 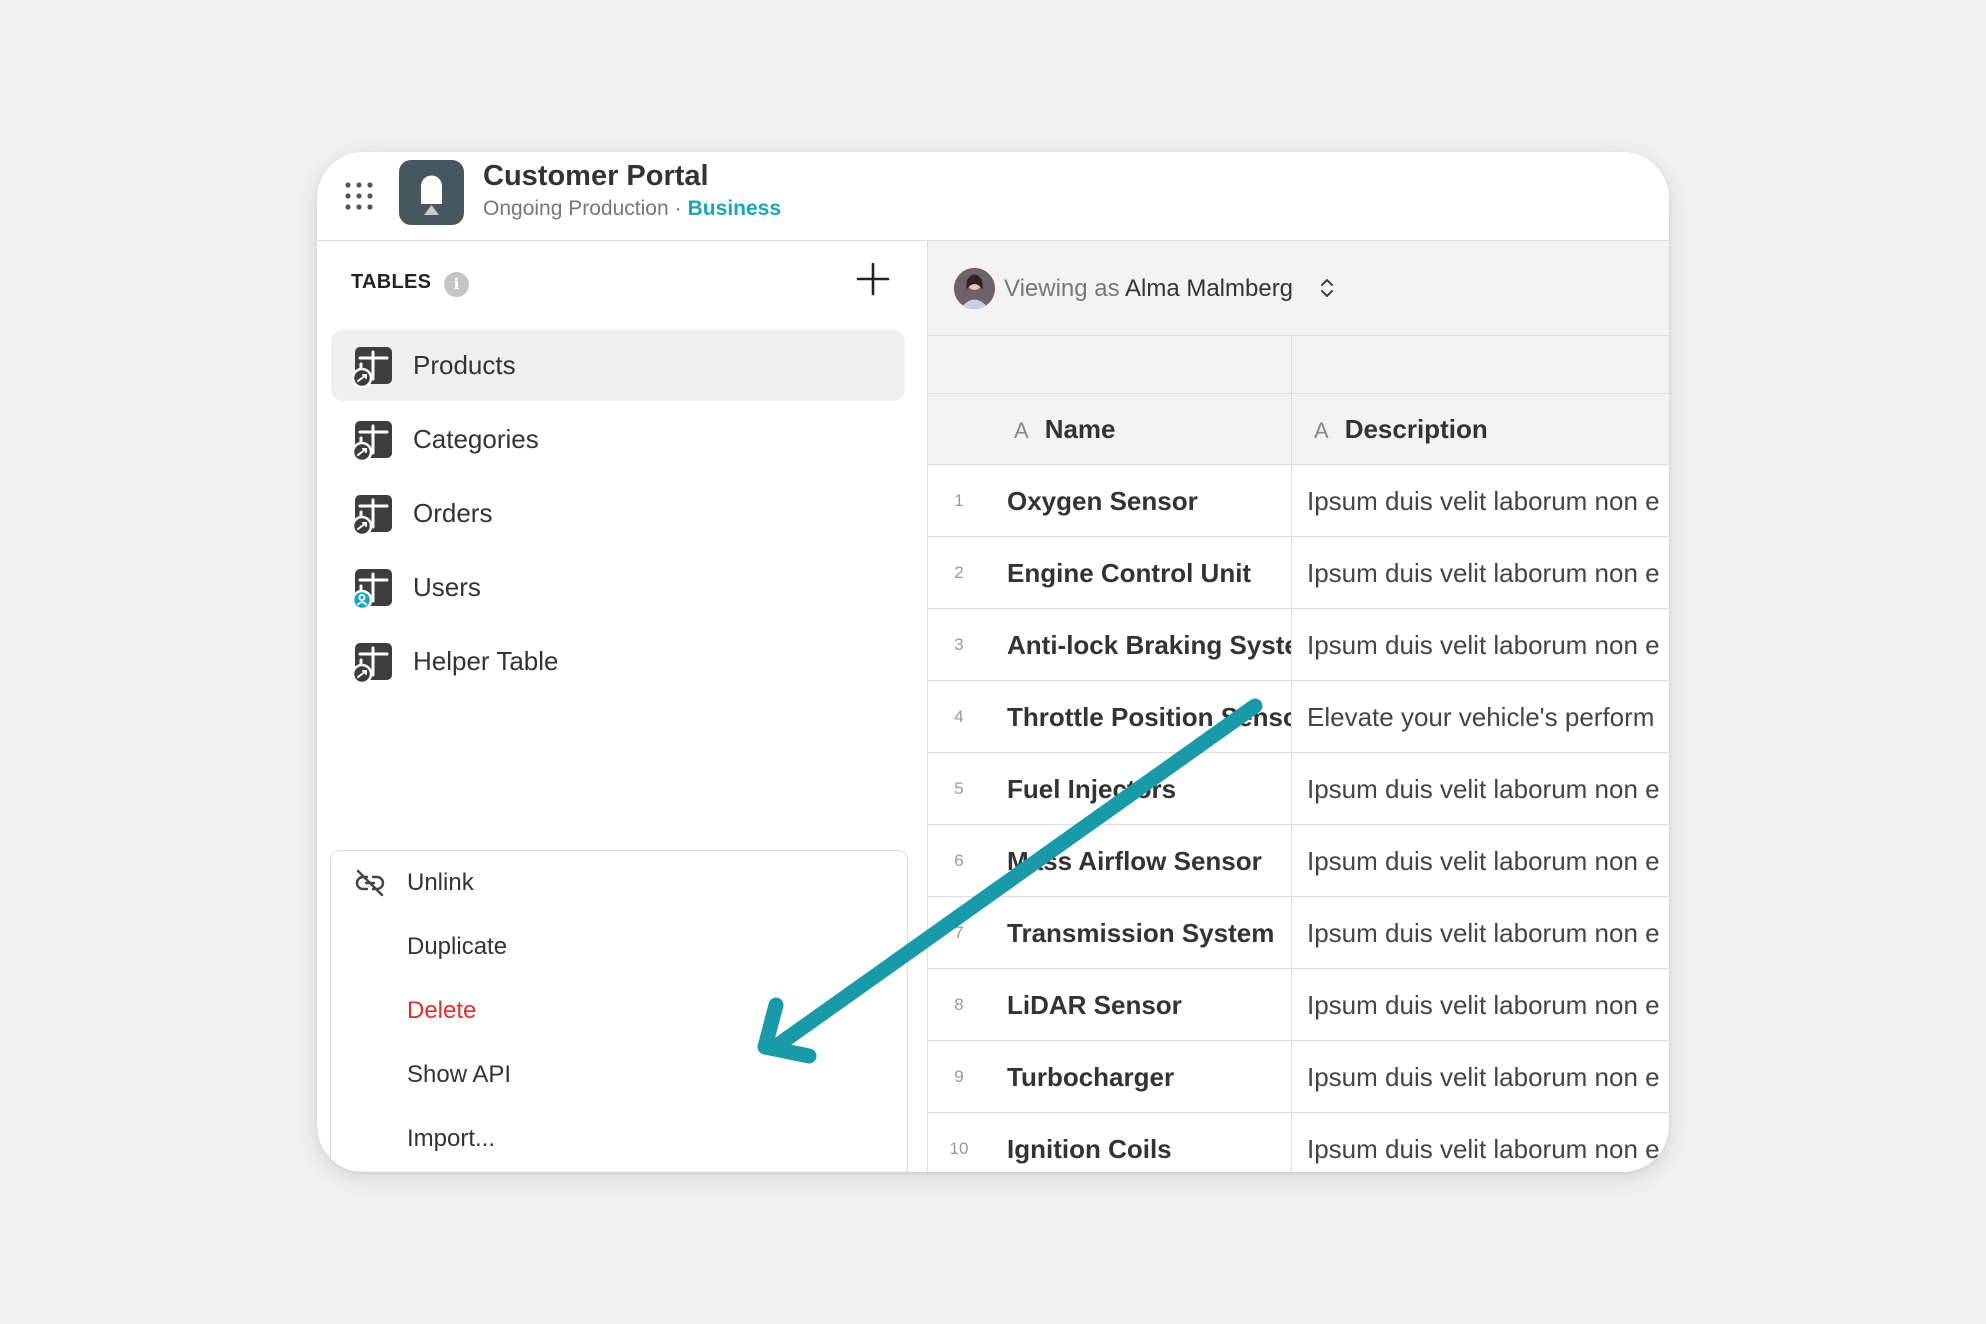 I want to click on viewer-name: Alma Malmberg, so click(x=1209, y=288).